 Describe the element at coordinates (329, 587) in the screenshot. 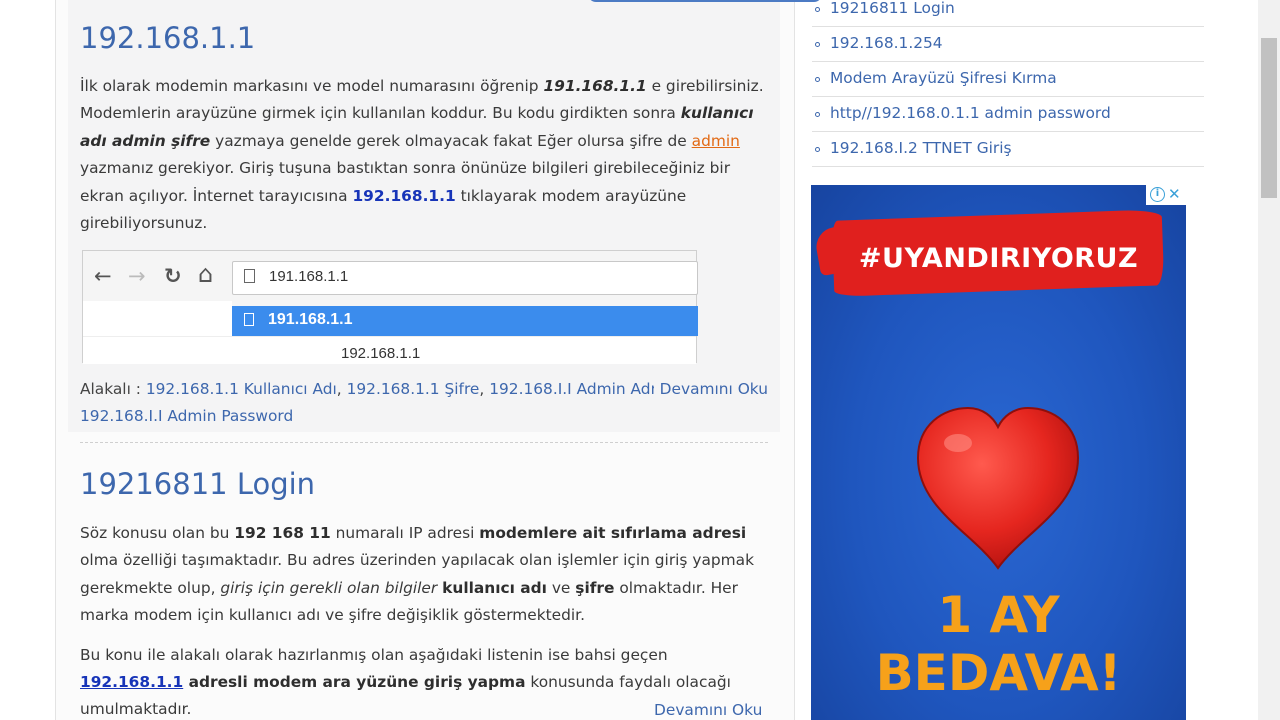

I see `italic-text: giriş için gerekli olan bilgiler` at that location.